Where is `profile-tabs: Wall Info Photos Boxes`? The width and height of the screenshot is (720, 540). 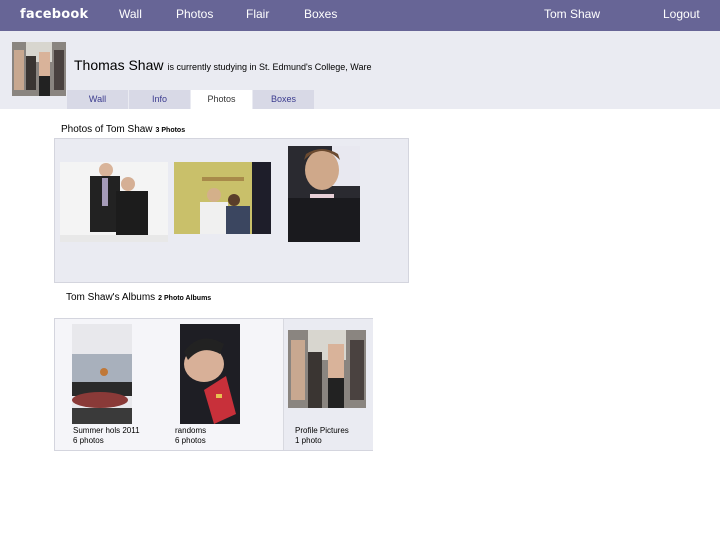
profile-tabs: Wall Info Photos Boxes is located at coordinates (191, 99).